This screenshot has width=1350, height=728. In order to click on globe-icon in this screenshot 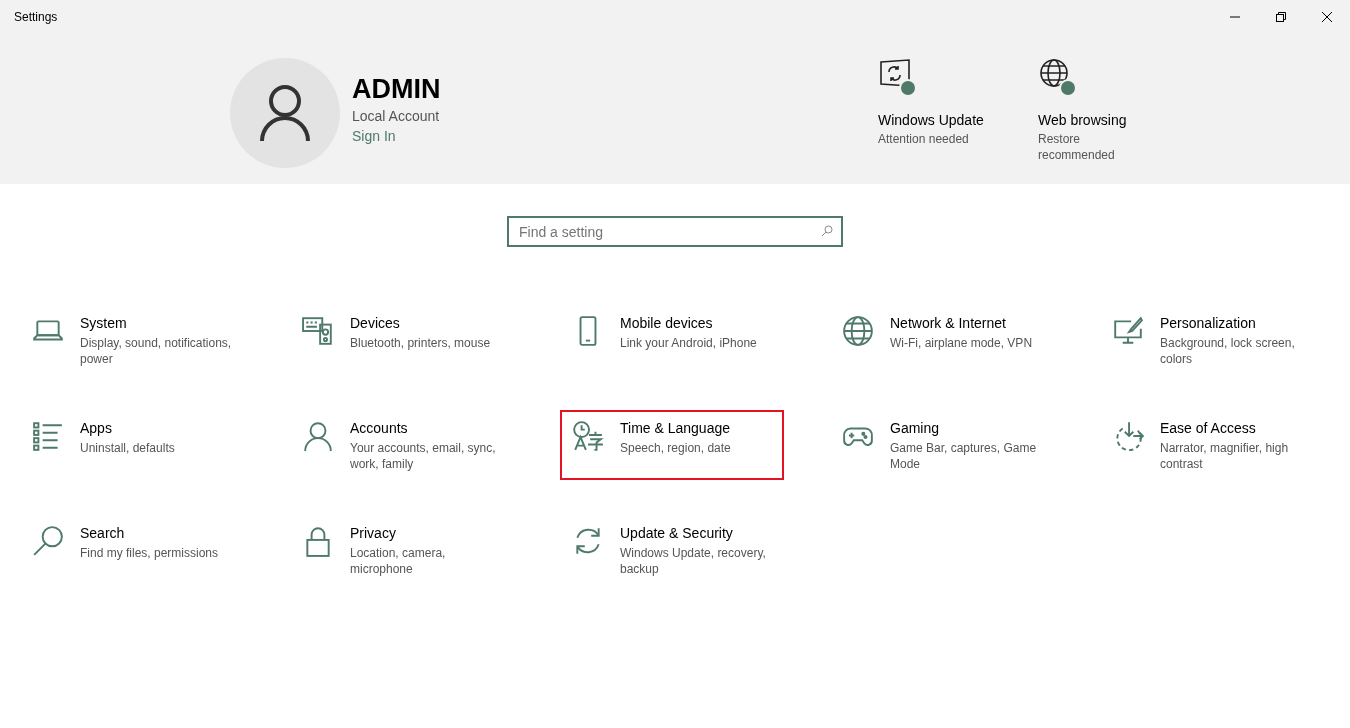, I will do `click(858, 331)`.